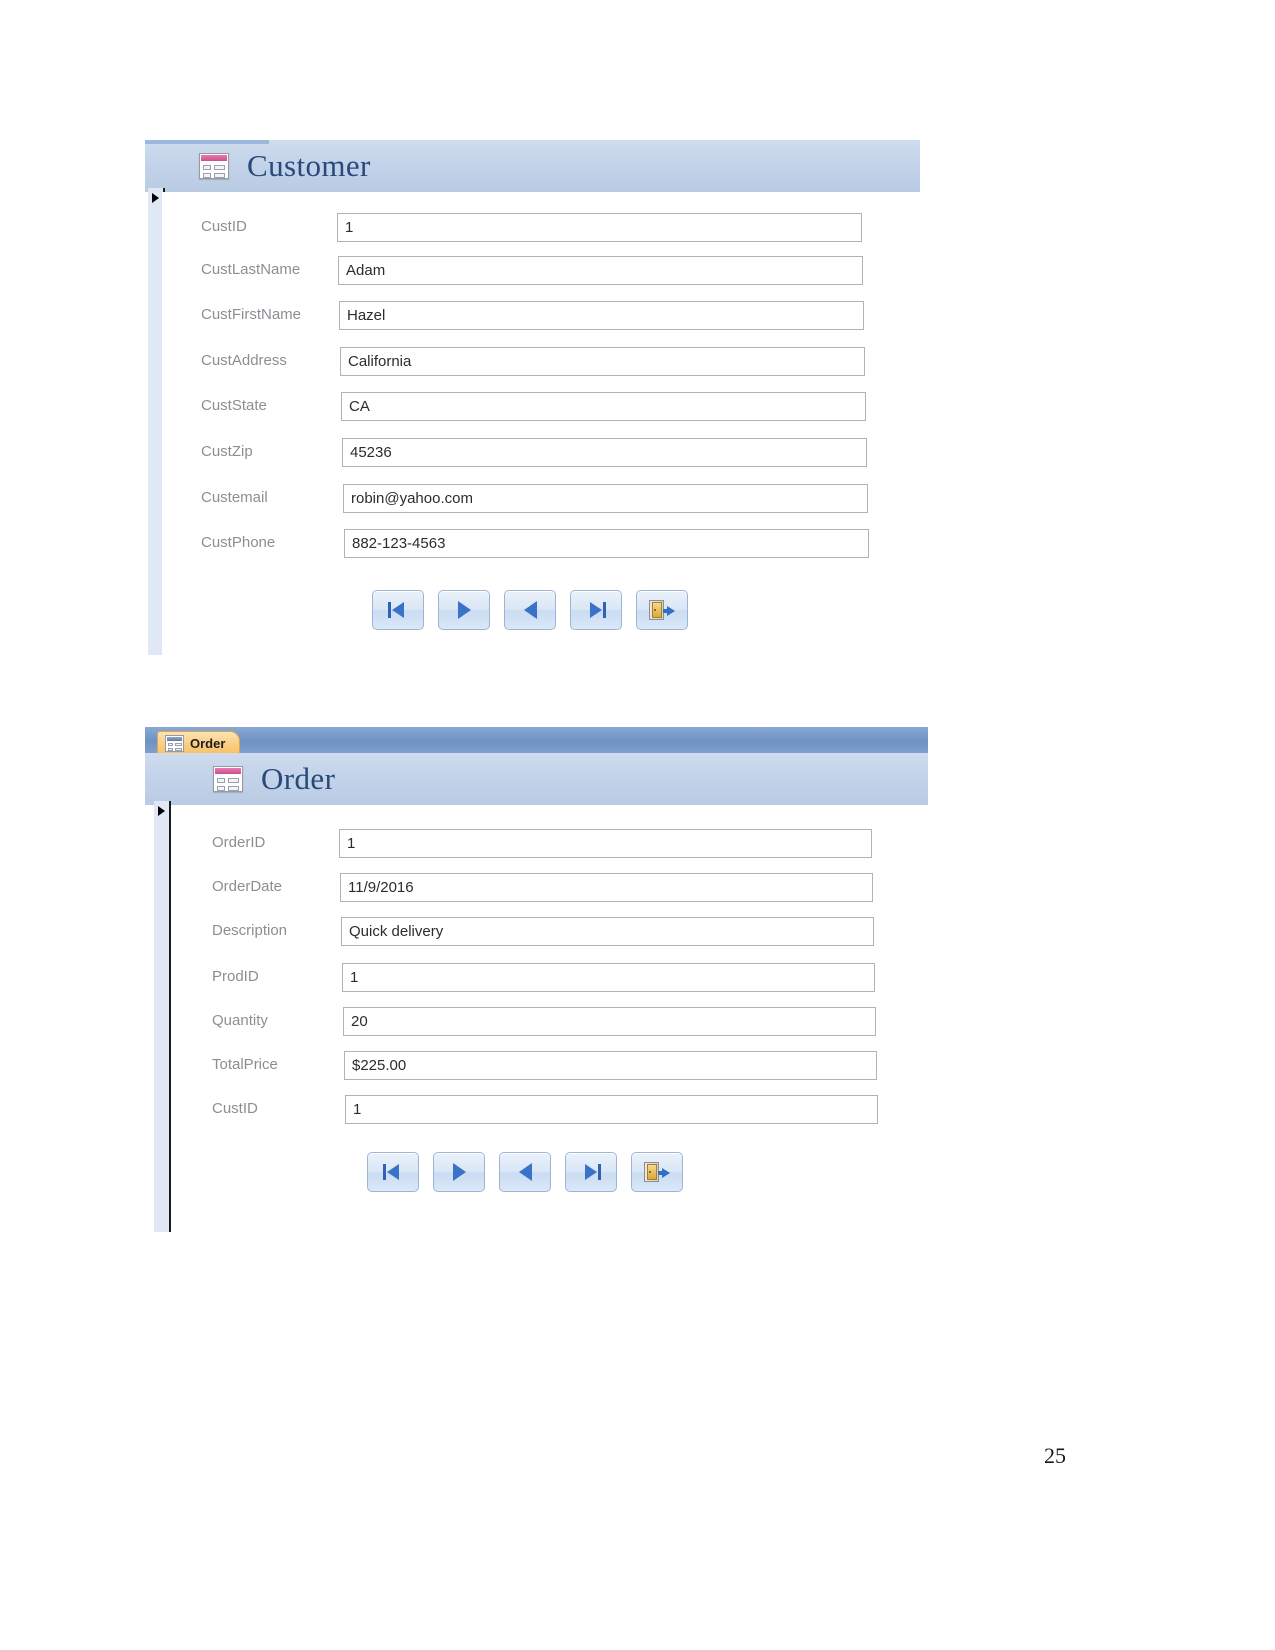 The width and height of the screenshot is (1275, 1650). Describe the element at coordinates (607, 931) in the screenshot. I see `field-input: Quick delivery` at that location.